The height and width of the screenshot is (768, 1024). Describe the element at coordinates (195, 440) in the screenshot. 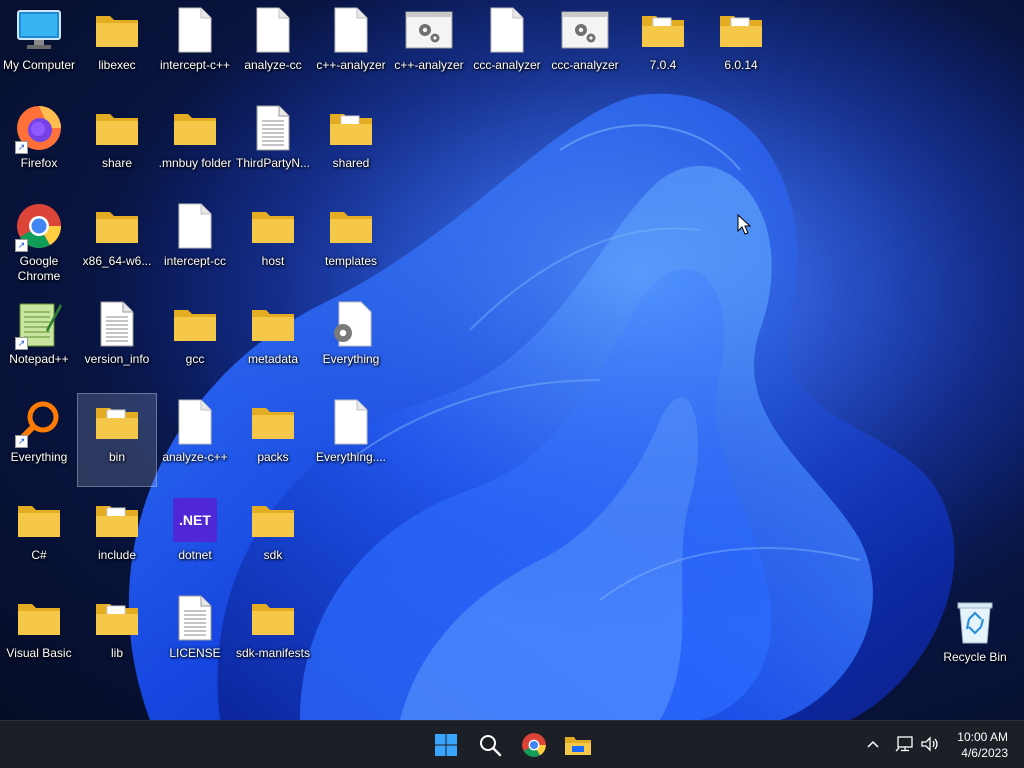

I see `desktop-icon-analyze-c: analyze-c++` at that location.